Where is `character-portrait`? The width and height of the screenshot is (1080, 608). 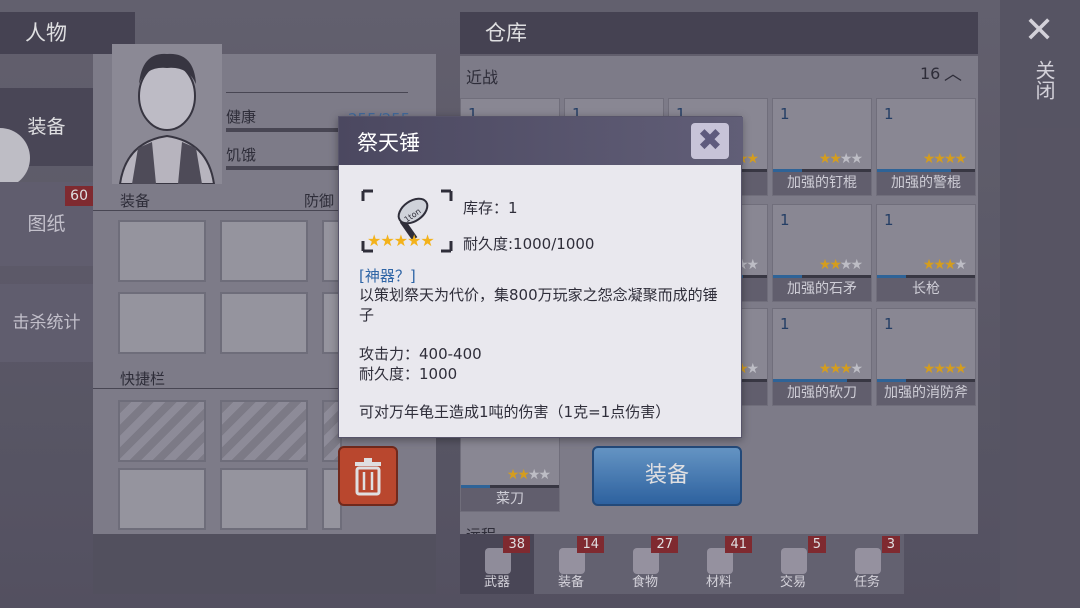
character-portrait is located at coordinates (167, 114).